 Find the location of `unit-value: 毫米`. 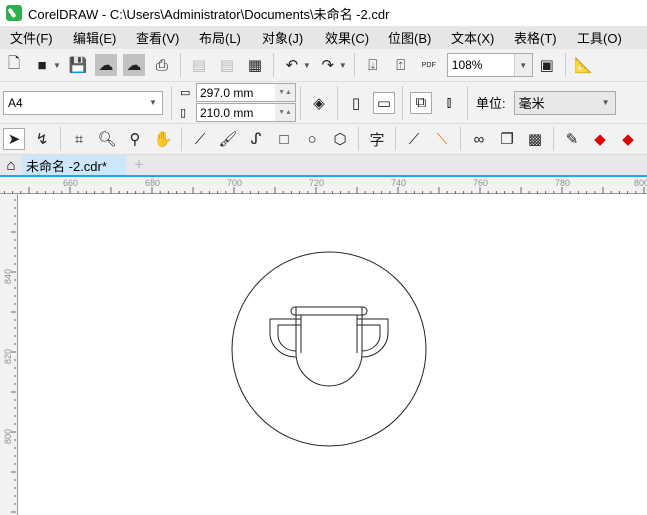

unit-value: 毫米 is located at coordinates (531, 103).